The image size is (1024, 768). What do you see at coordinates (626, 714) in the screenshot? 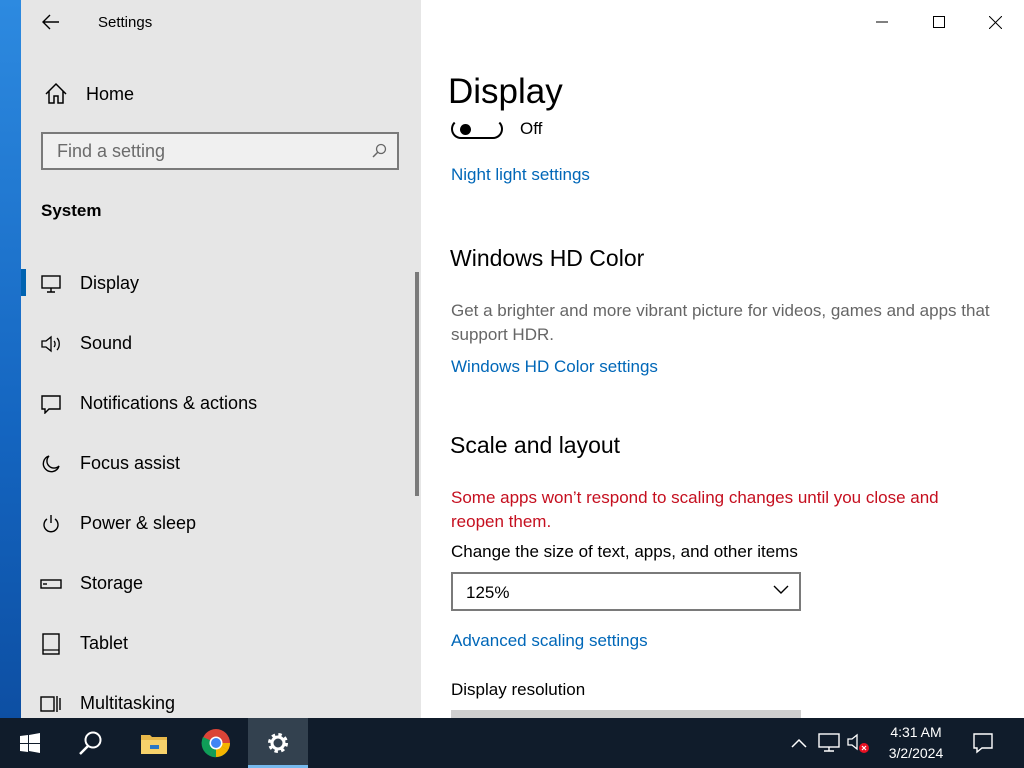
I see `resolution-dropdown` at bounding box center [626, 714].